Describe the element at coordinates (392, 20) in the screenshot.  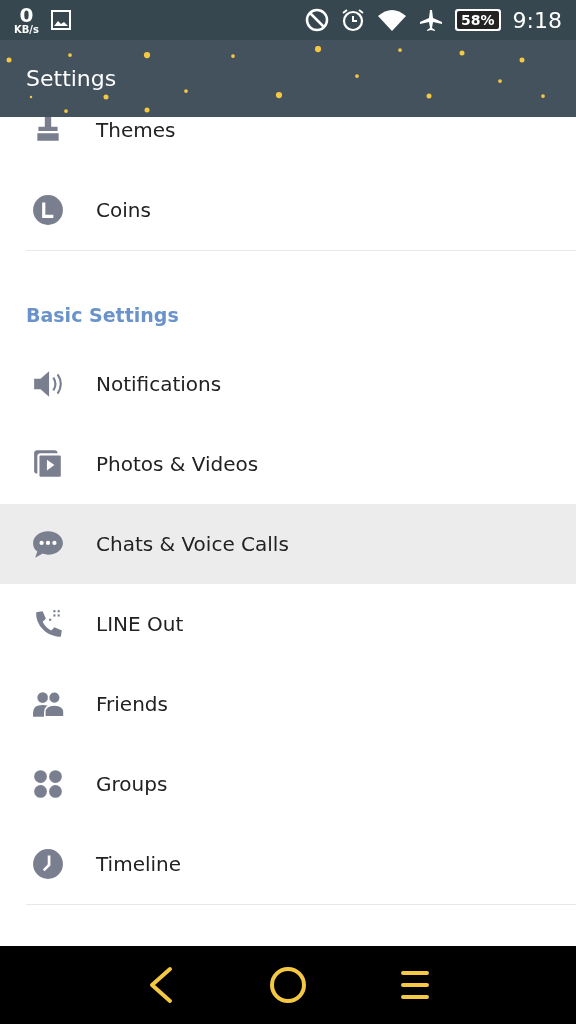
I see `wifi-icon` at that location.